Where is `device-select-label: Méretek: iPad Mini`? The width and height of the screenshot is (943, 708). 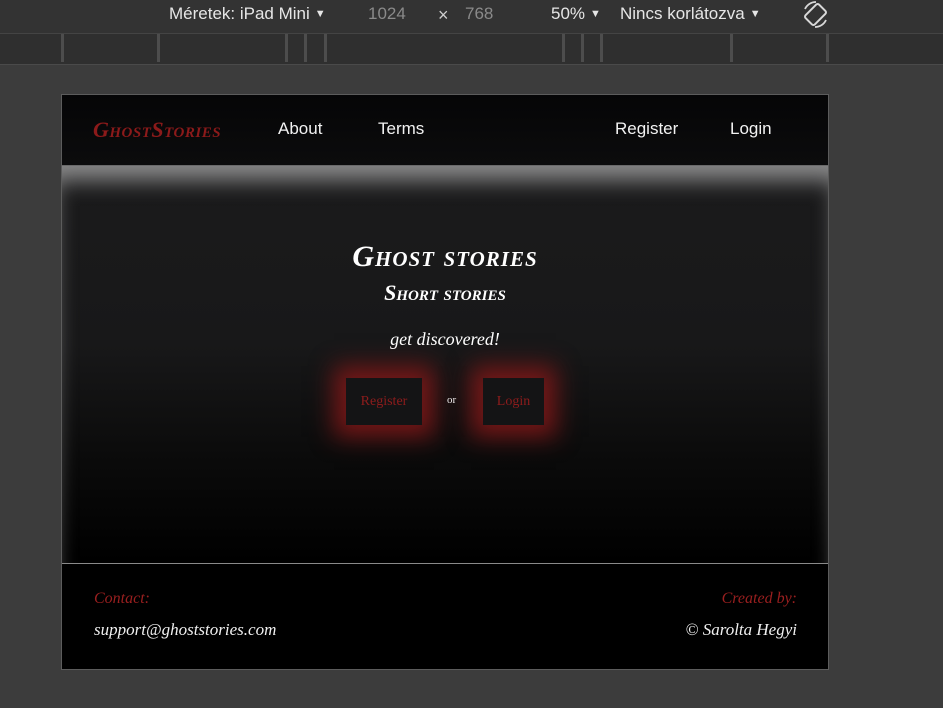 device-select-label: Méretek: iPad Mini is located at coordinates (239, 13).